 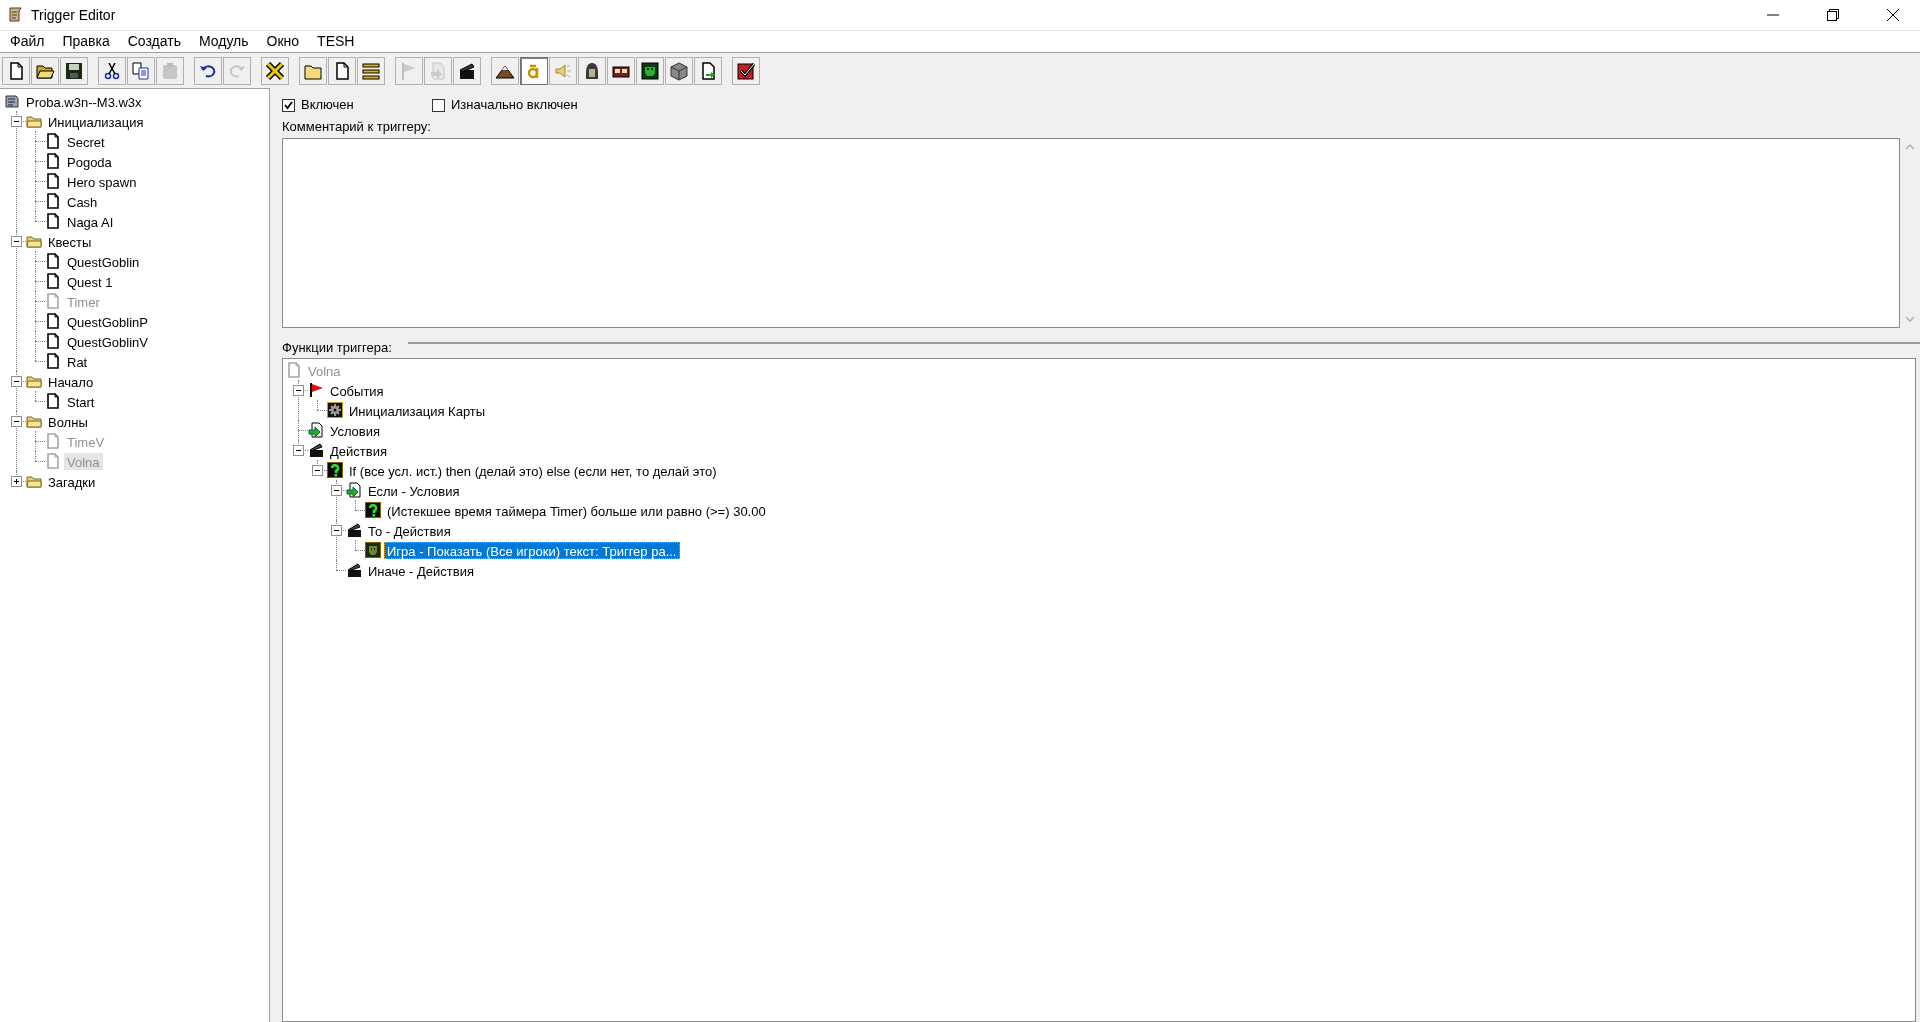 What do you see at coordinates (71, 381) in the screenshot?
I see `tree-item: Начало` at bounding box center [71, 381].